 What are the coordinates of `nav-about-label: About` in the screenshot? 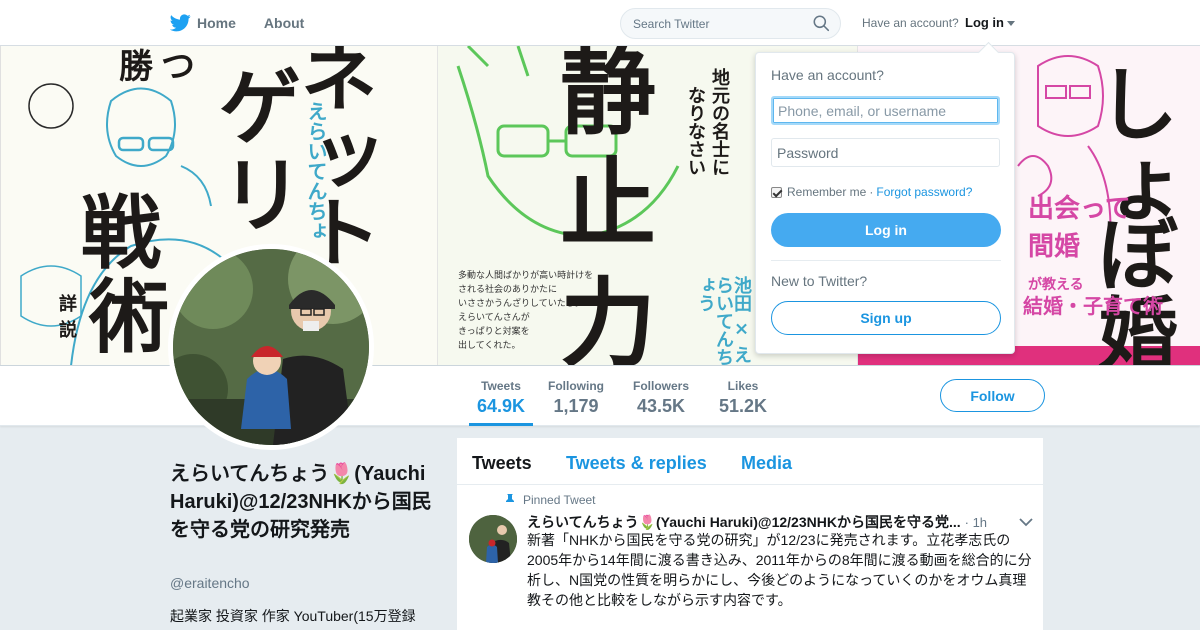 It's located at (284, 23).